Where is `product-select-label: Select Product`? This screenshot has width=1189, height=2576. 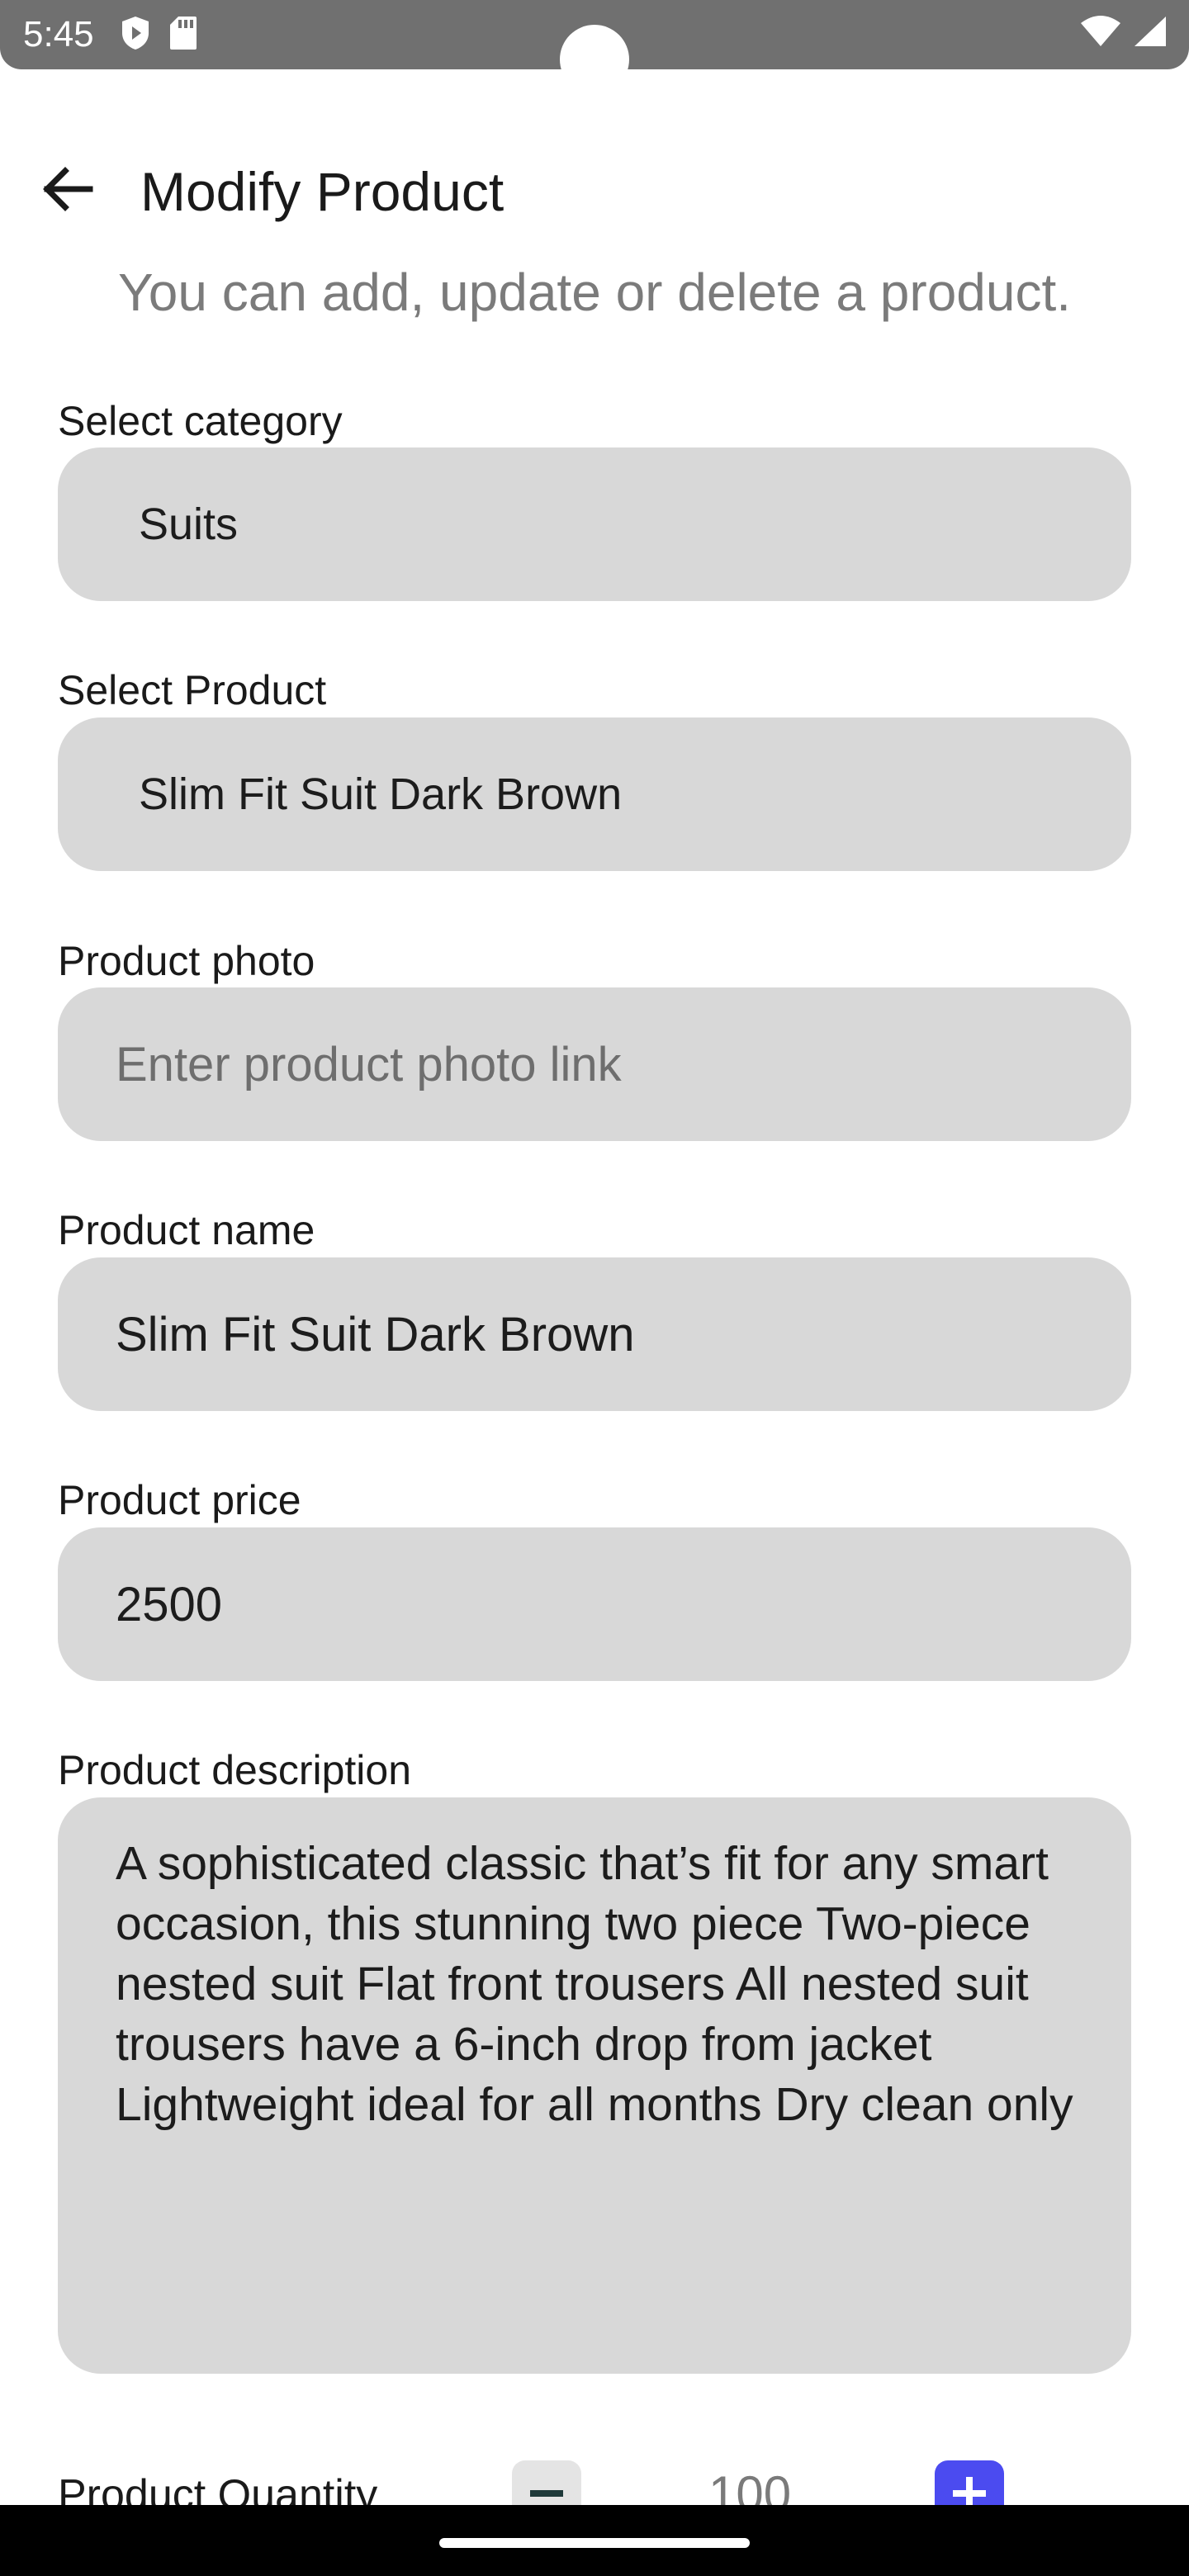 product-select-label: Select Product is located at coordinates (192, 690).